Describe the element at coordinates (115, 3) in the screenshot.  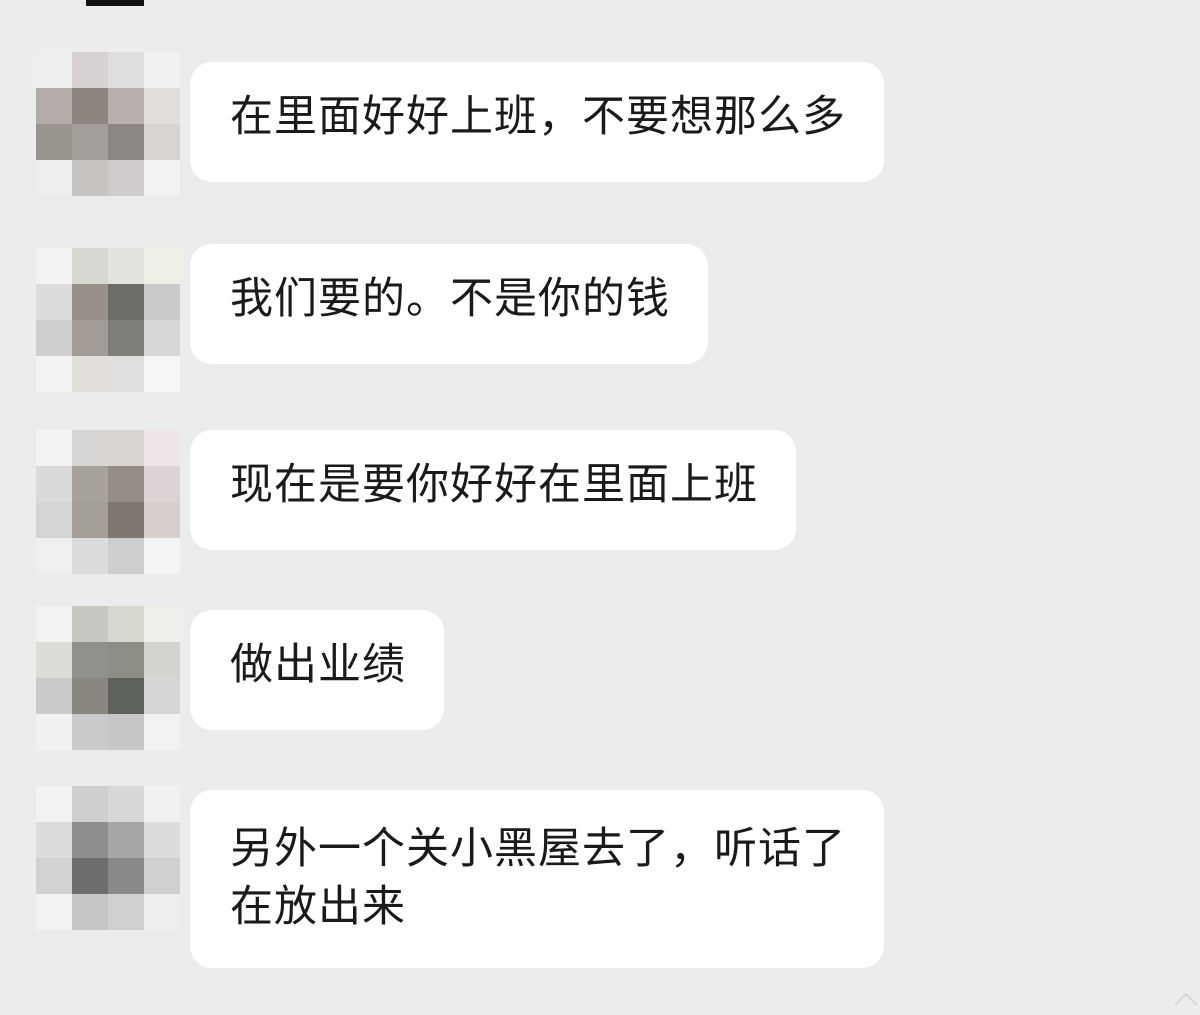
I see `top-edge-fragment` at that location.